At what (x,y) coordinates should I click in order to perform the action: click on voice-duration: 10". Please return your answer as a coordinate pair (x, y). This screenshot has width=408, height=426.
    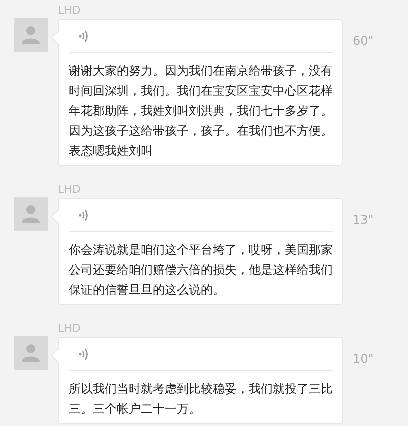
    Looking at the image, I should click on (363, 359).